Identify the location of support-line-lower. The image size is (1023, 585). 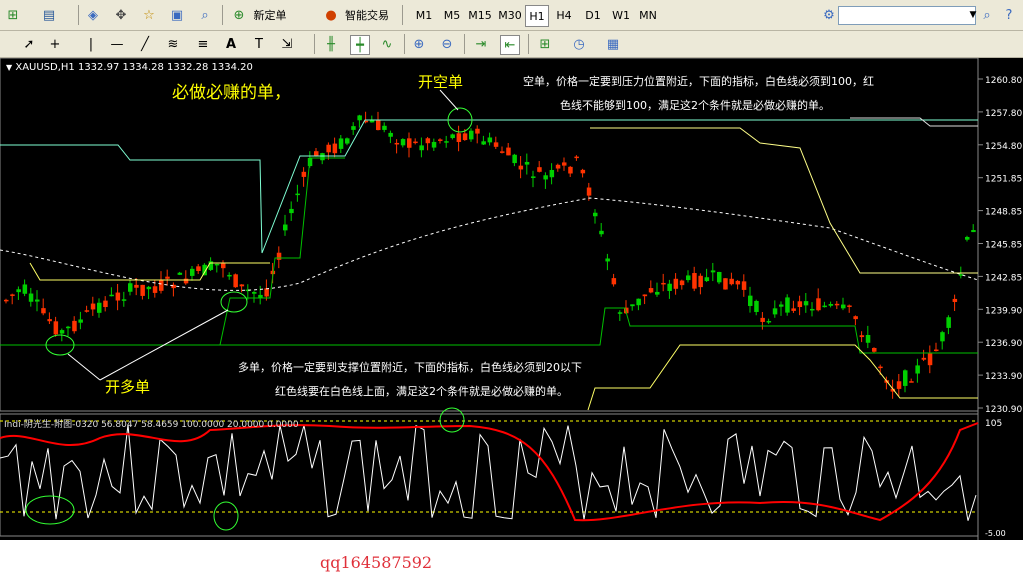
(489, 330).